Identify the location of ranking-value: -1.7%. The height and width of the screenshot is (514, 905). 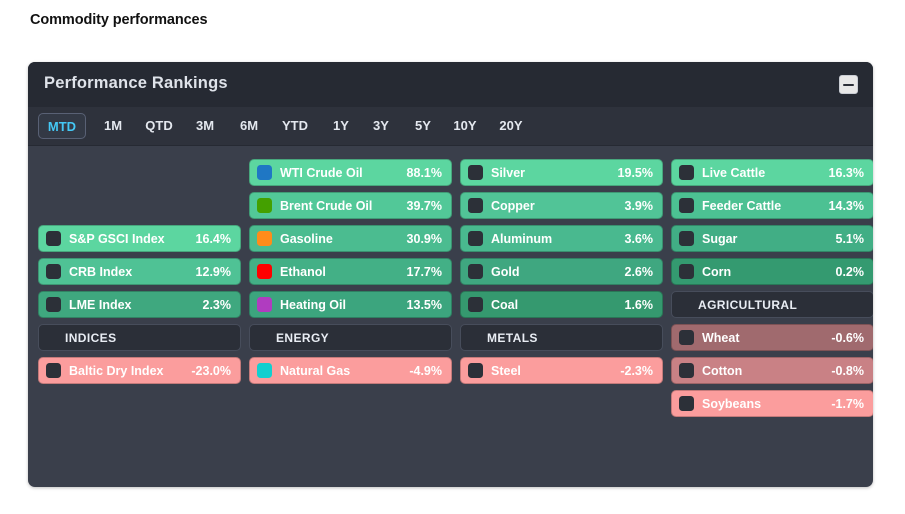
(847, 403).